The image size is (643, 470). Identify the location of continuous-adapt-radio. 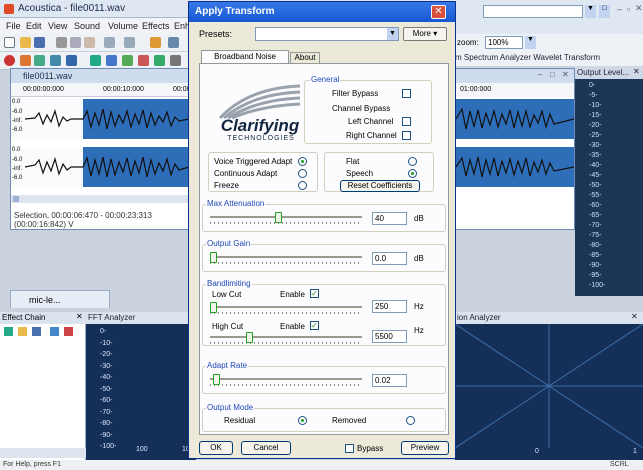
(302, 173).